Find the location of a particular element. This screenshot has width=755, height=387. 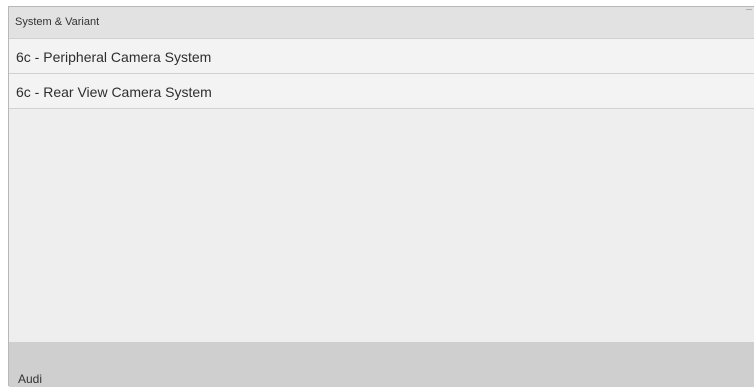

list-item-label: 6c - Rear View Camera System is located at coordinates (114, 92).